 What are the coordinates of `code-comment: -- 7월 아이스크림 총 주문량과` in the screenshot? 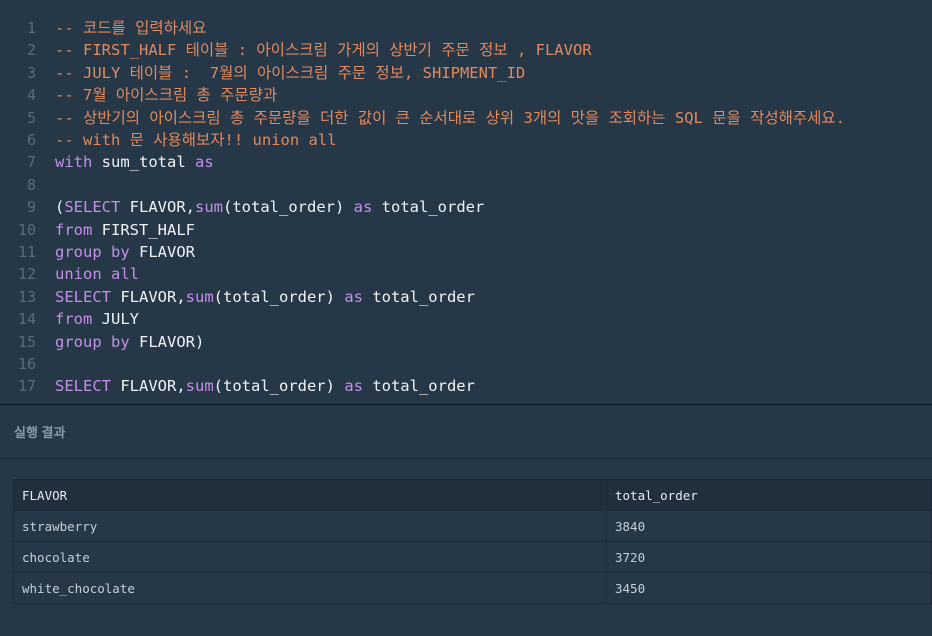 It's located at (166, 95).